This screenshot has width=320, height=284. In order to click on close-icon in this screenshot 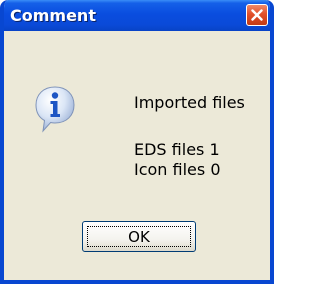, I will do `click(257, 15)`.